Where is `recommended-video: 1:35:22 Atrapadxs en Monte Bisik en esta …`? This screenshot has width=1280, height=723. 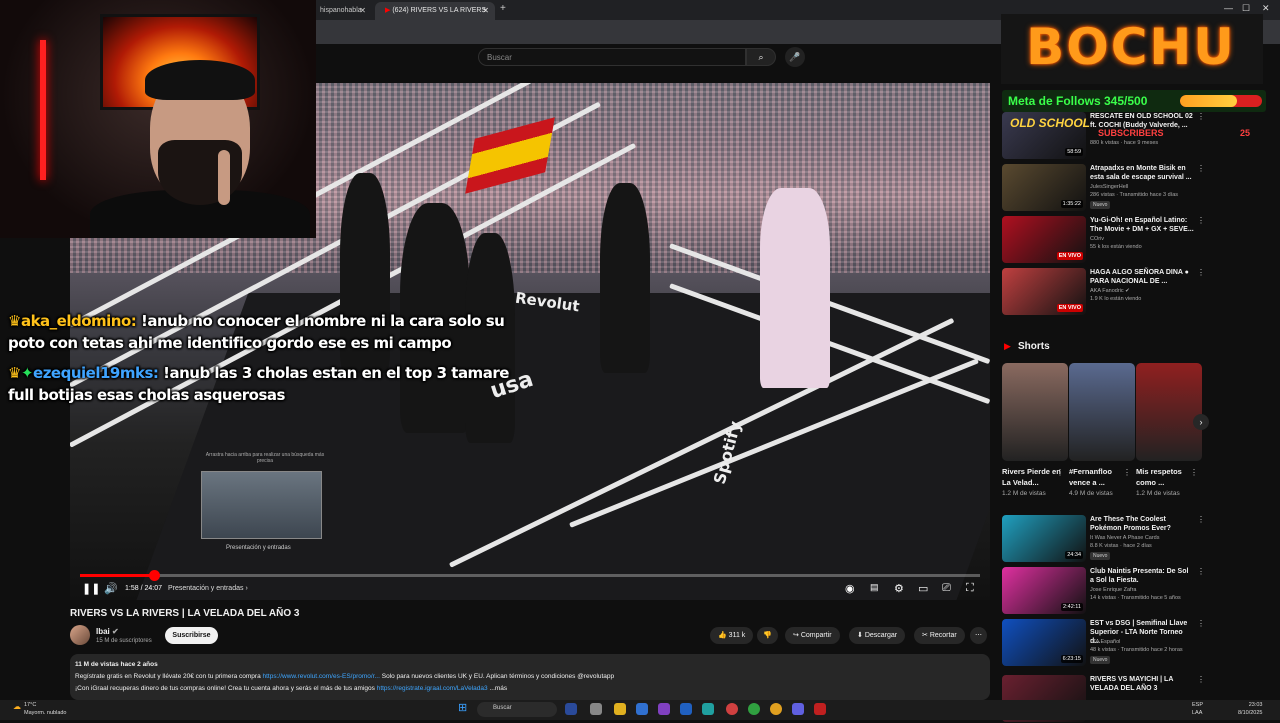 recommended-video: 1:35:22 Atrapadxs en Monte Bisik en esta … is located at coordinates (1103, 188).